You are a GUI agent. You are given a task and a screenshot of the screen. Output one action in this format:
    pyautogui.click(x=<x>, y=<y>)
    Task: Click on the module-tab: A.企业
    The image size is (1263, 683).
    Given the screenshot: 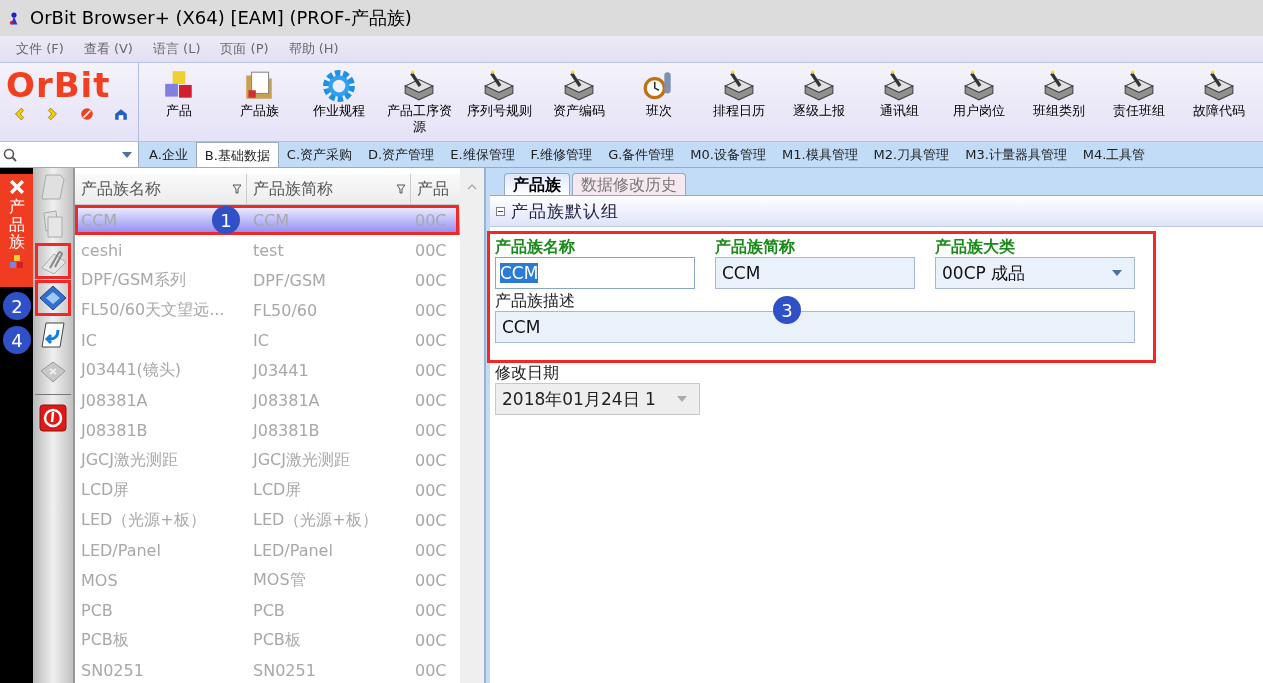 What is the action you would take?
    pyautogui.click(x=168, y=154)
    